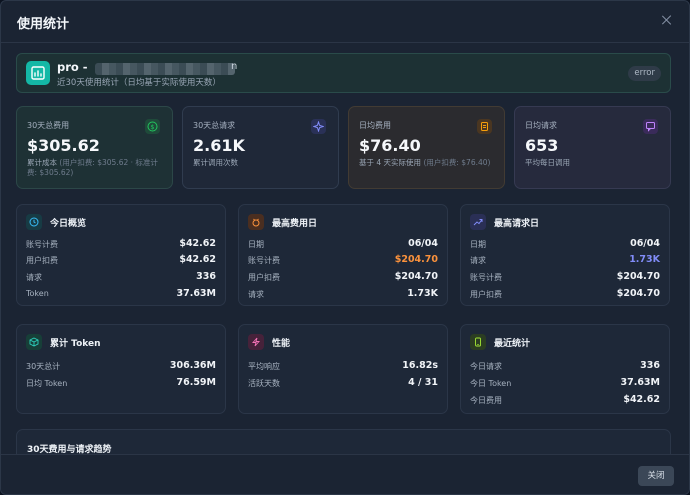 The image size is (690, 495). I want to click on account-name: pro -, so click(72, 67).